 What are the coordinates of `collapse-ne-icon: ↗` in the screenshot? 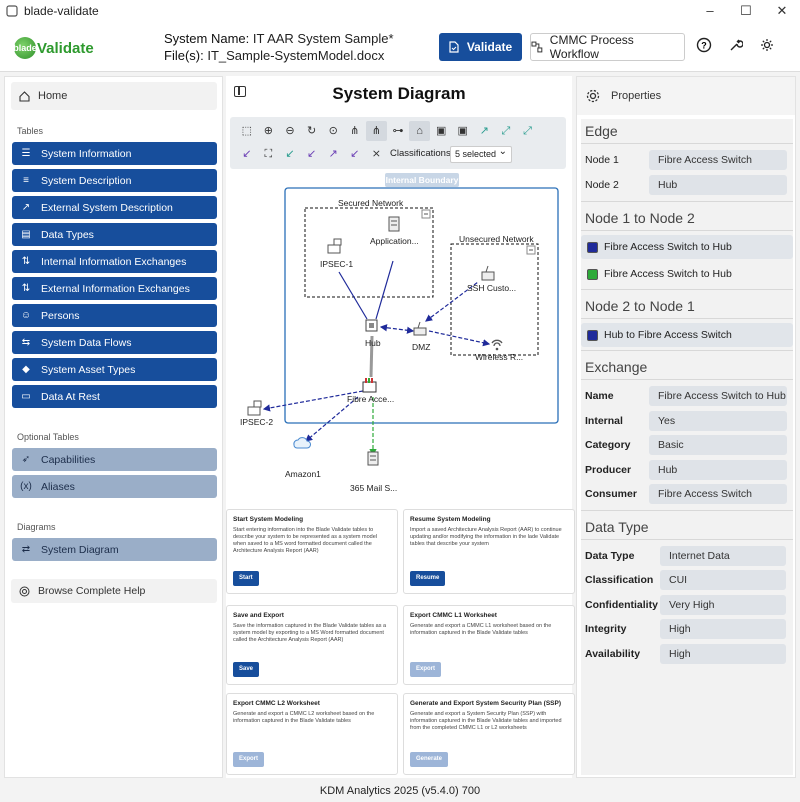 It's located at (333, 154).